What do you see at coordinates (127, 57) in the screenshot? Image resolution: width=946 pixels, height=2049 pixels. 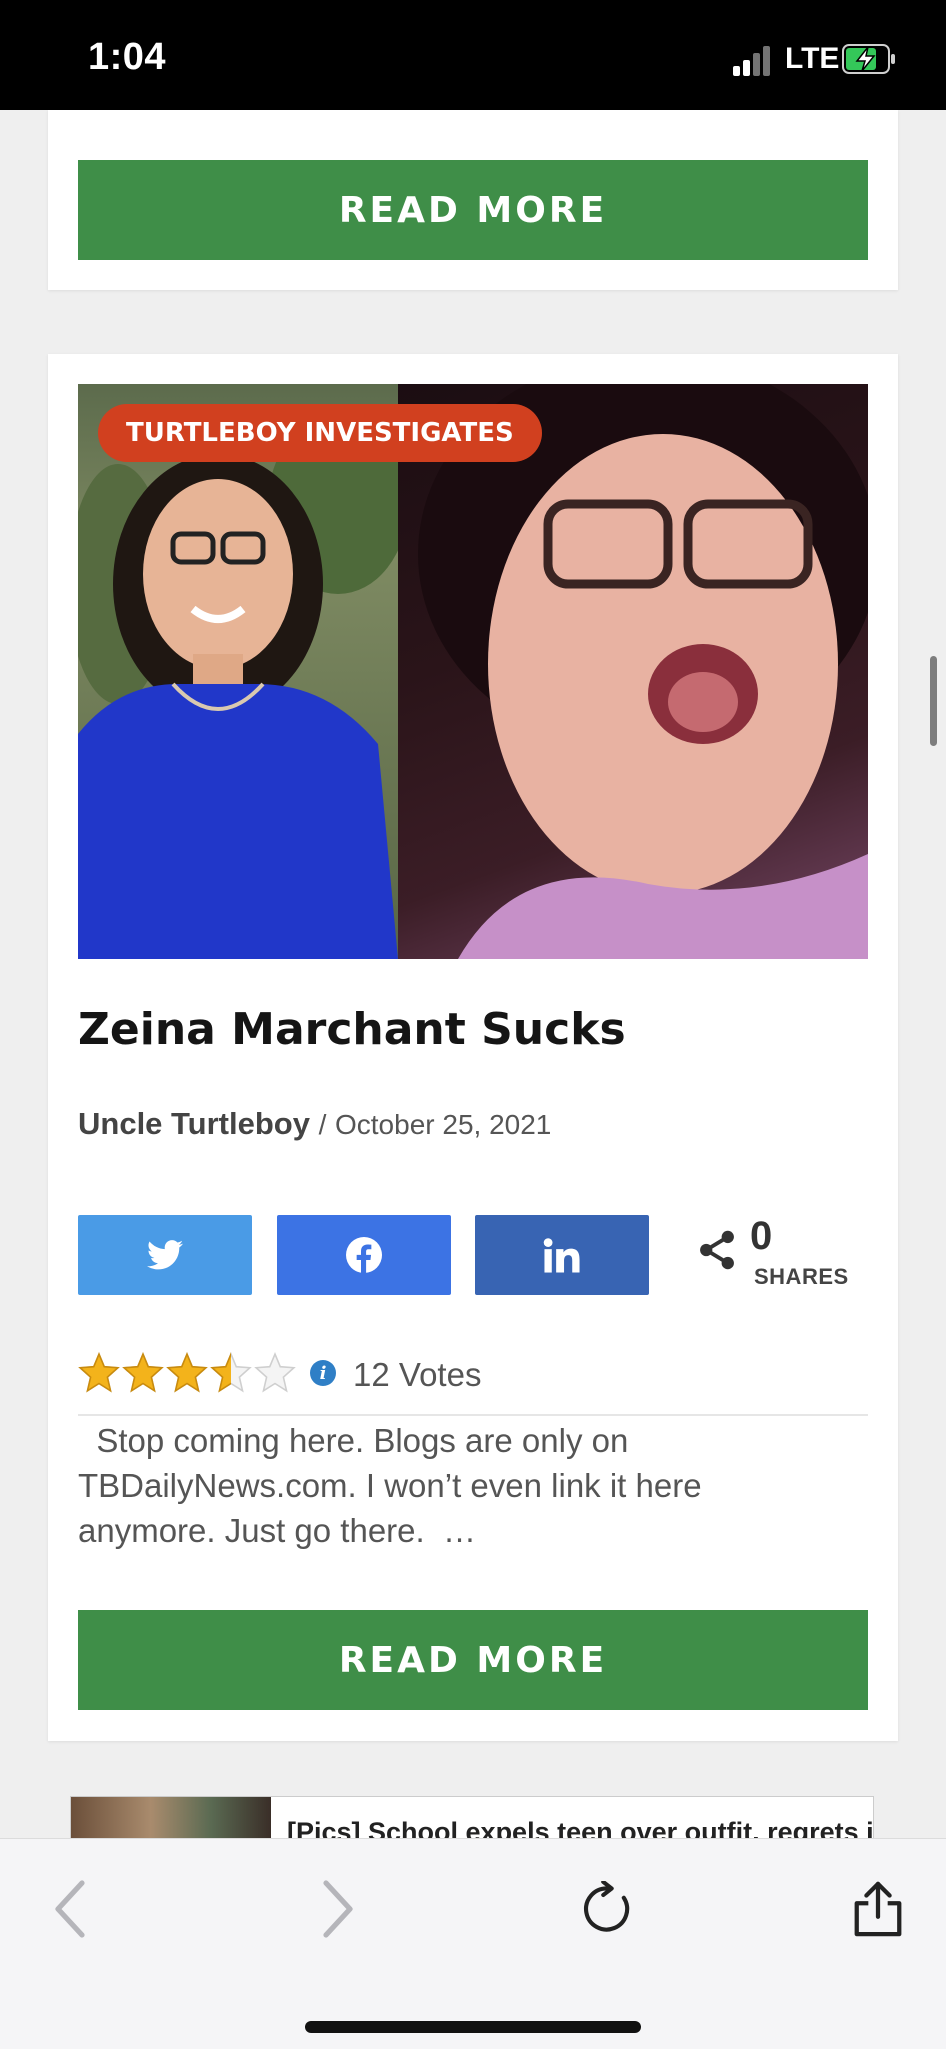 I see `status-time: 1:04` at bounding box center [127, 57].